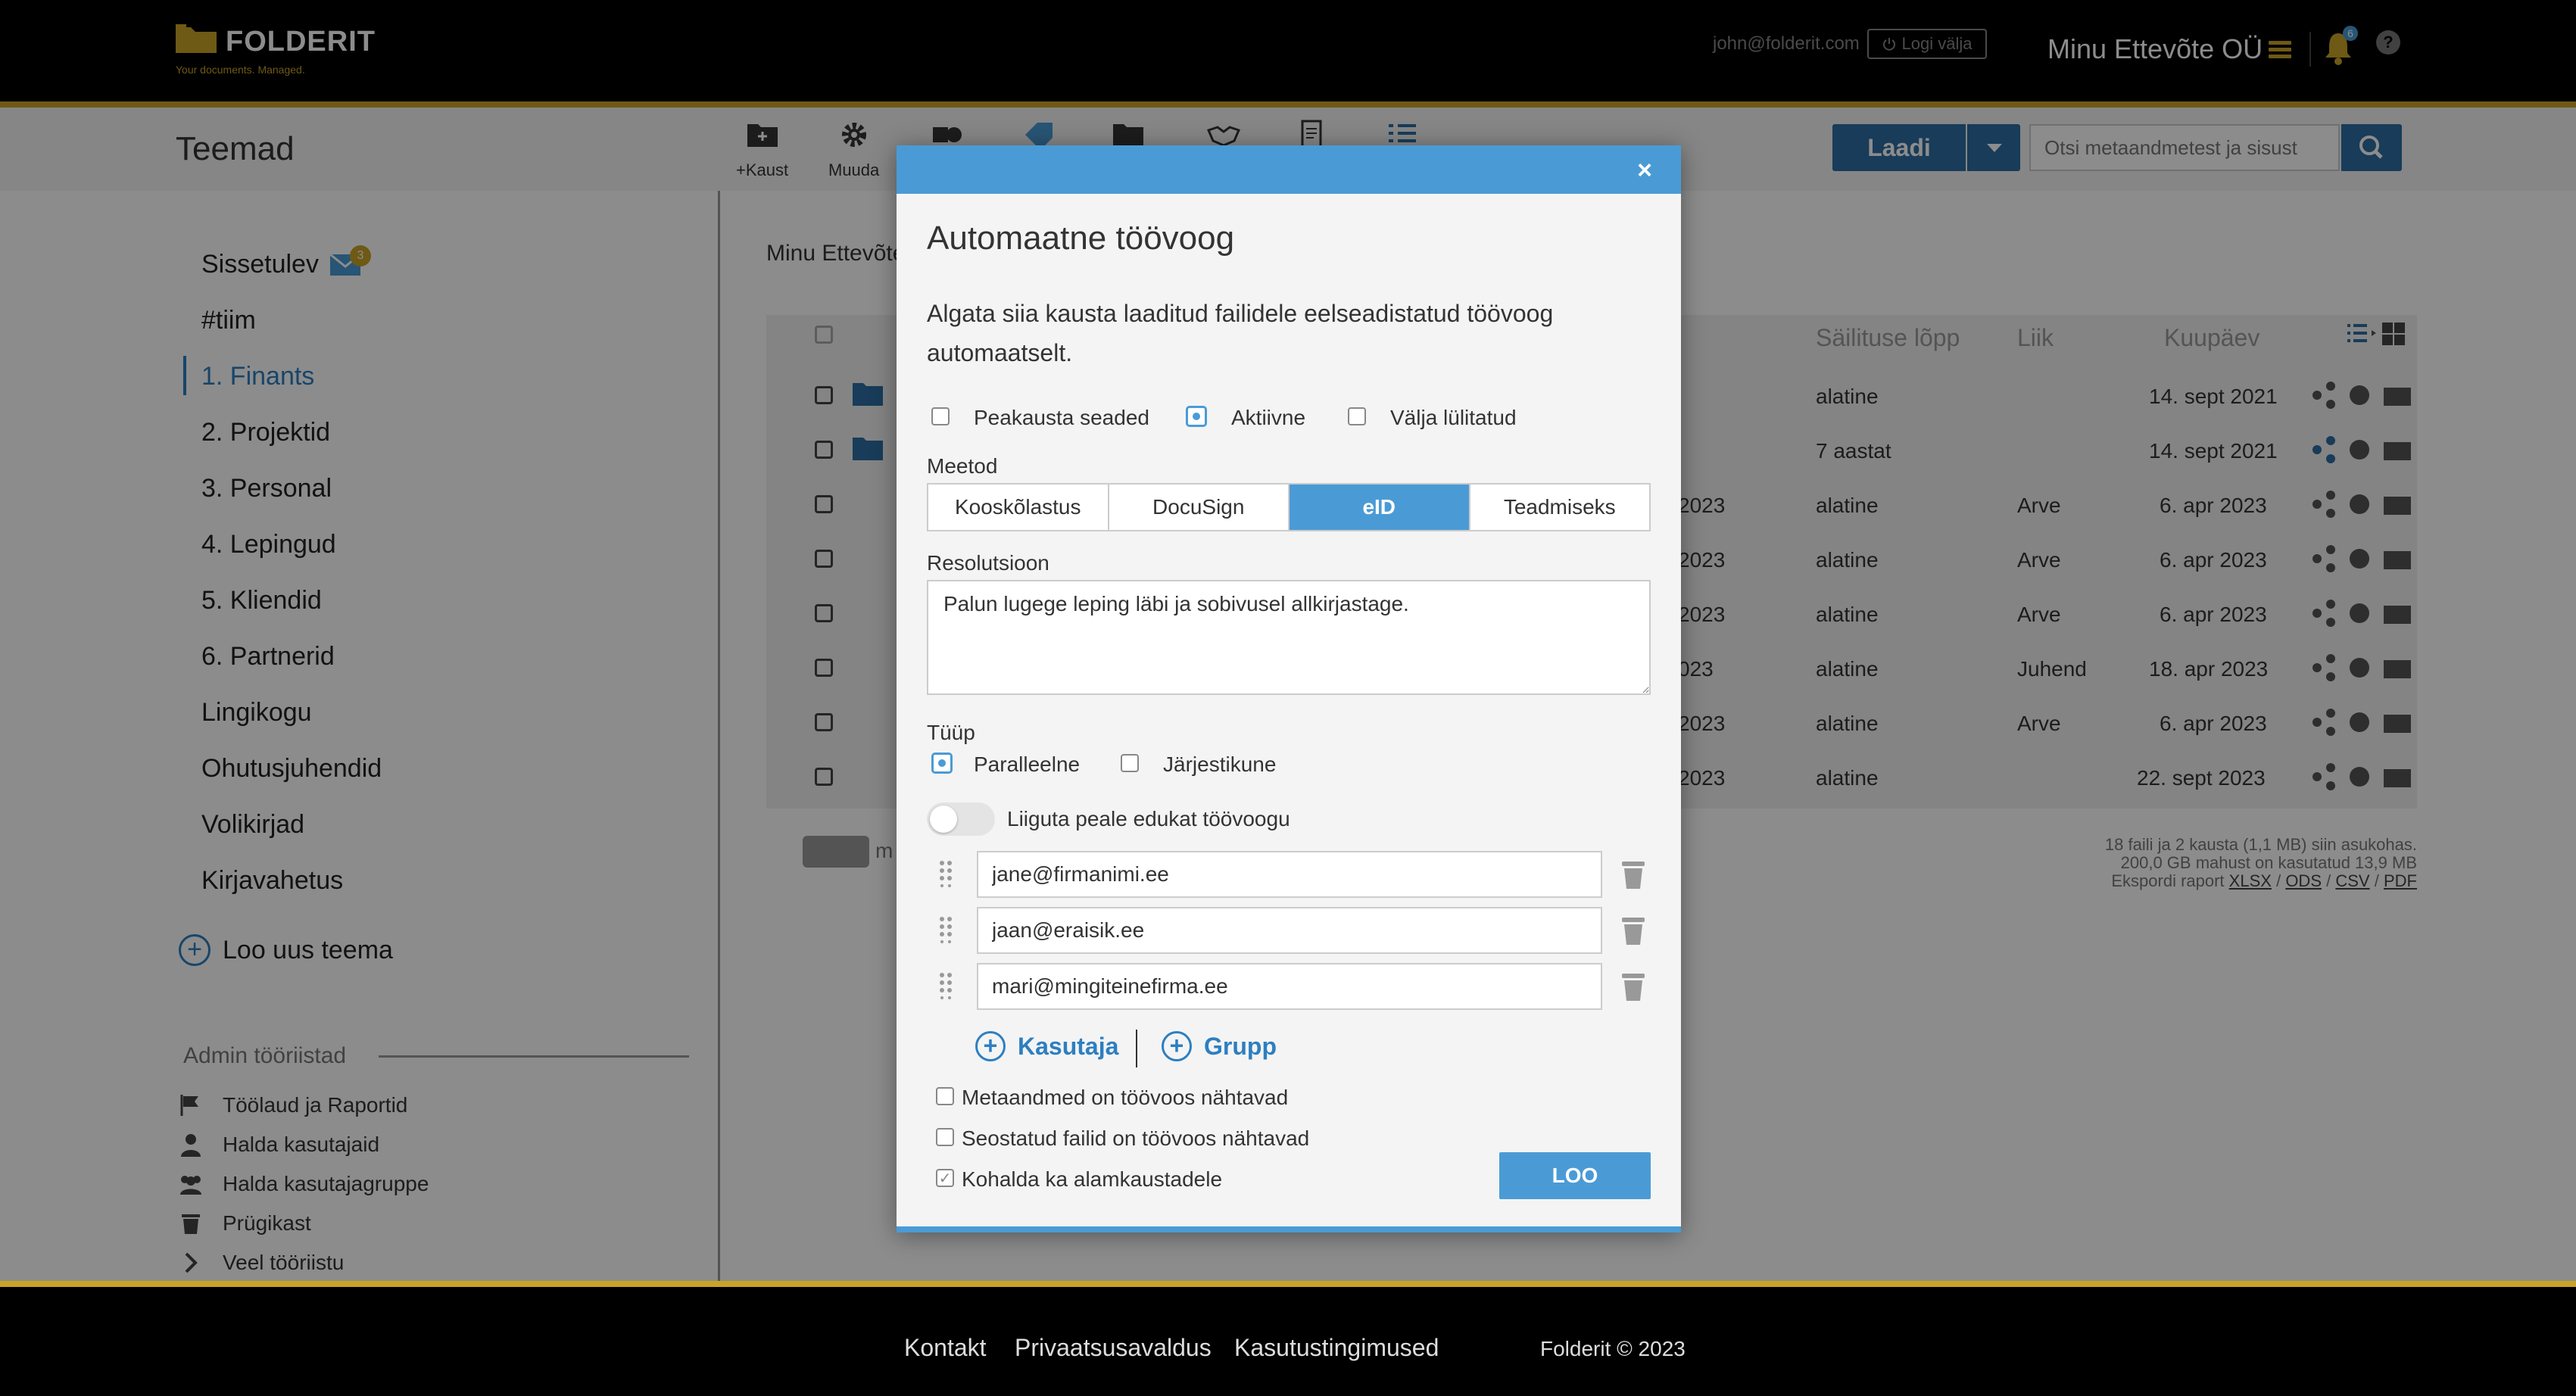 This screenshot has height=1396, width=2576. Describe the element at coordinates (1136, 1048) in the screenshot. I see `add-separator` at that location.